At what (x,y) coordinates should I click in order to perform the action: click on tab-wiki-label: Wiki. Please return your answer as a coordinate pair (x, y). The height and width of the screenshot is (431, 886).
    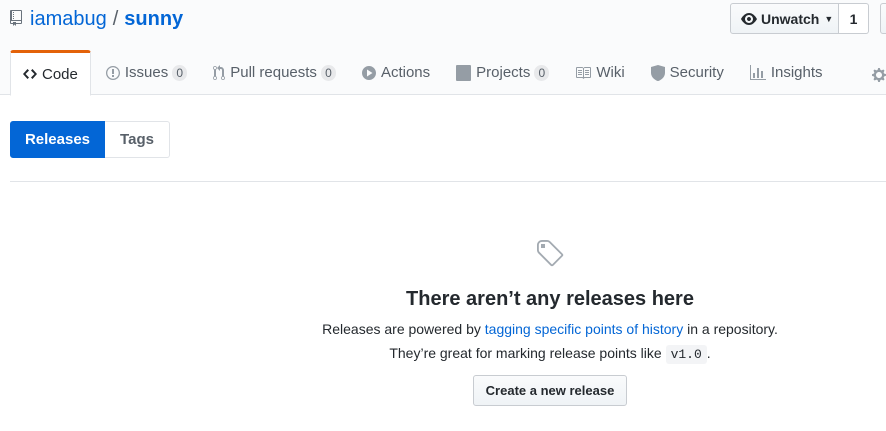
    Looking at the image, I should click on (610, 72).